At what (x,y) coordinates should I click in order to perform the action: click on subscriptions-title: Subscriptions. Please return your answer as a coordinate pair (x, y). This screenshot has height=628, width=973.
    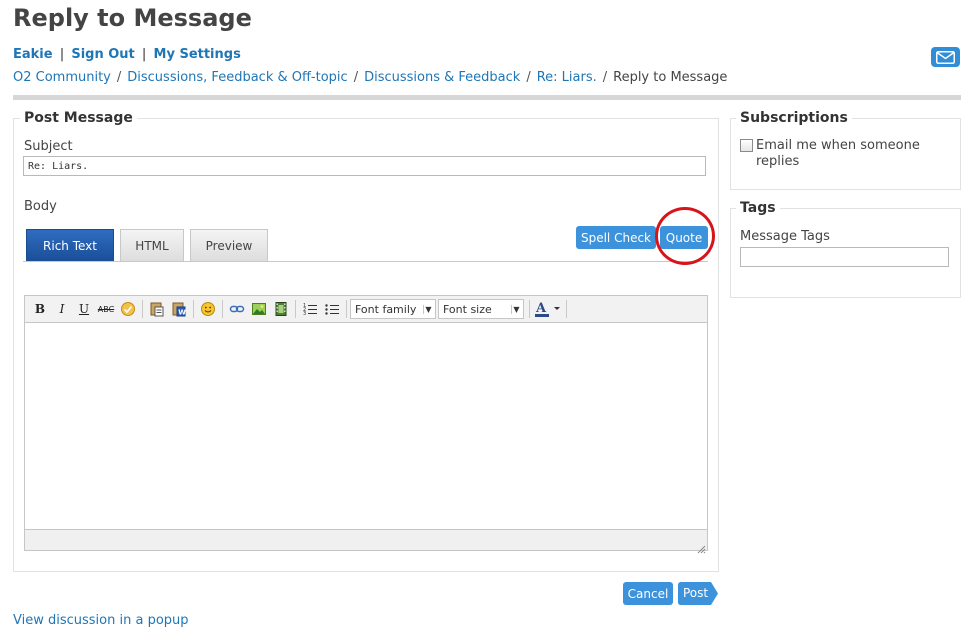
    Looking at the image, I should click on (794, 118).